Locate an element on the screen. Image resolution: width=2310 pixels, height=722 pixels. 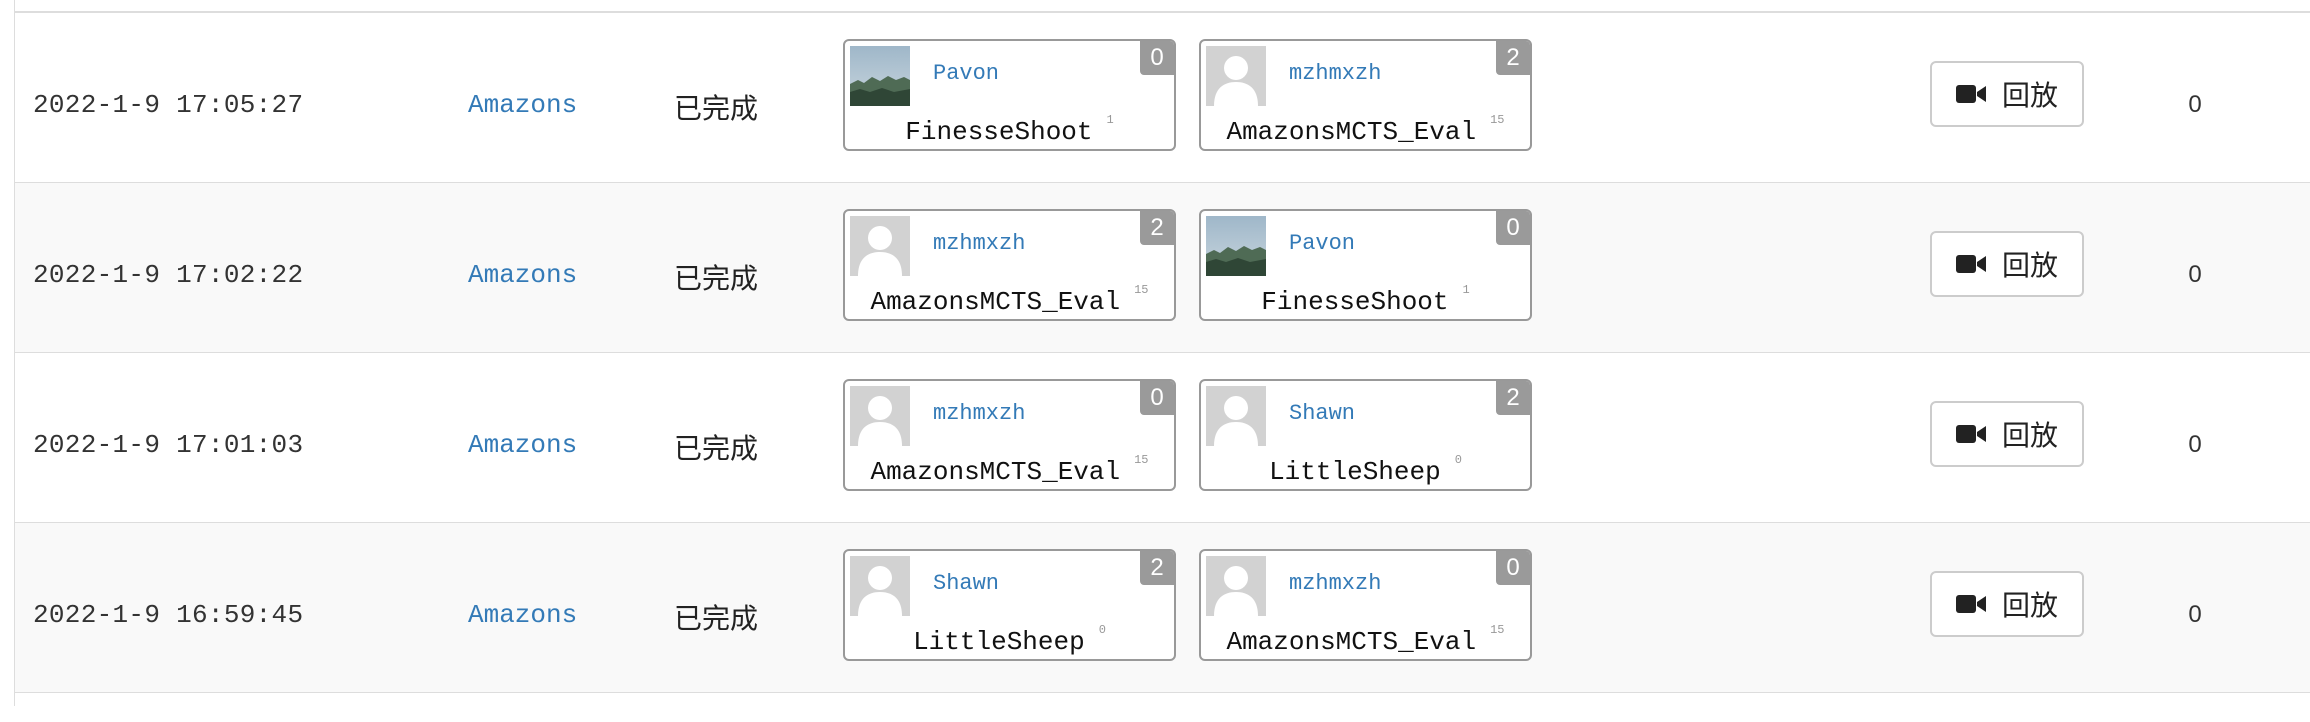
match-time: 2022-1-9 16:59:45 is located at coordinates (168, 615).